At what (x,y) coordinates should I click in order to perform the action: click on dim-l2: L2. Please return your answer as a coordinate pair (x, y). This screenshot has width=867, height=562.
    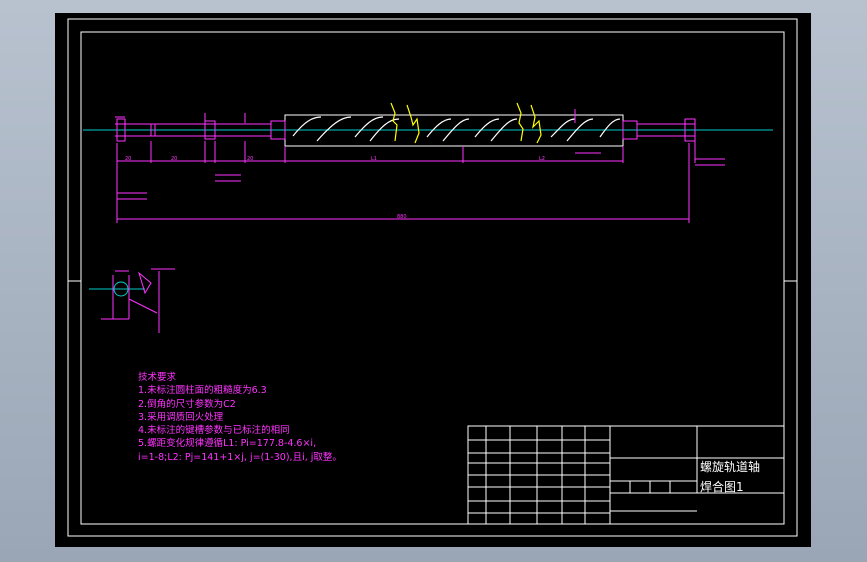
    Looking at the image, I should click on (542, 159).